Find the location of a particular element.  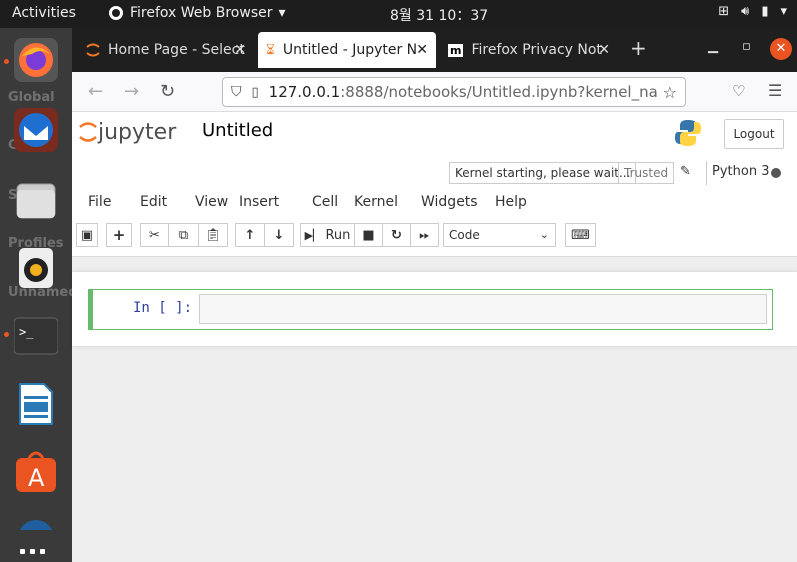

hamburger-menu-icon: ☰ is located at coordinates (775, 90).